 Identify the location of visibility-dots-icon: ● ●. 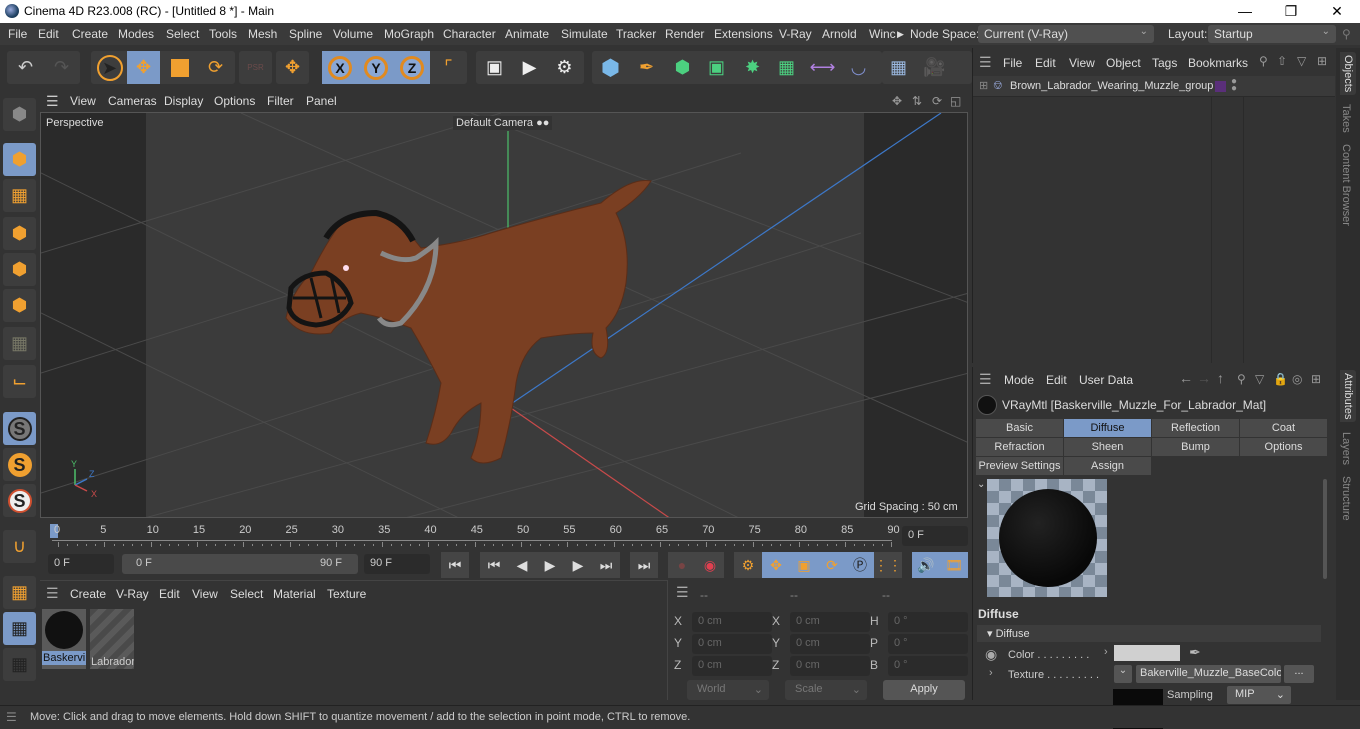
(1234, 85).